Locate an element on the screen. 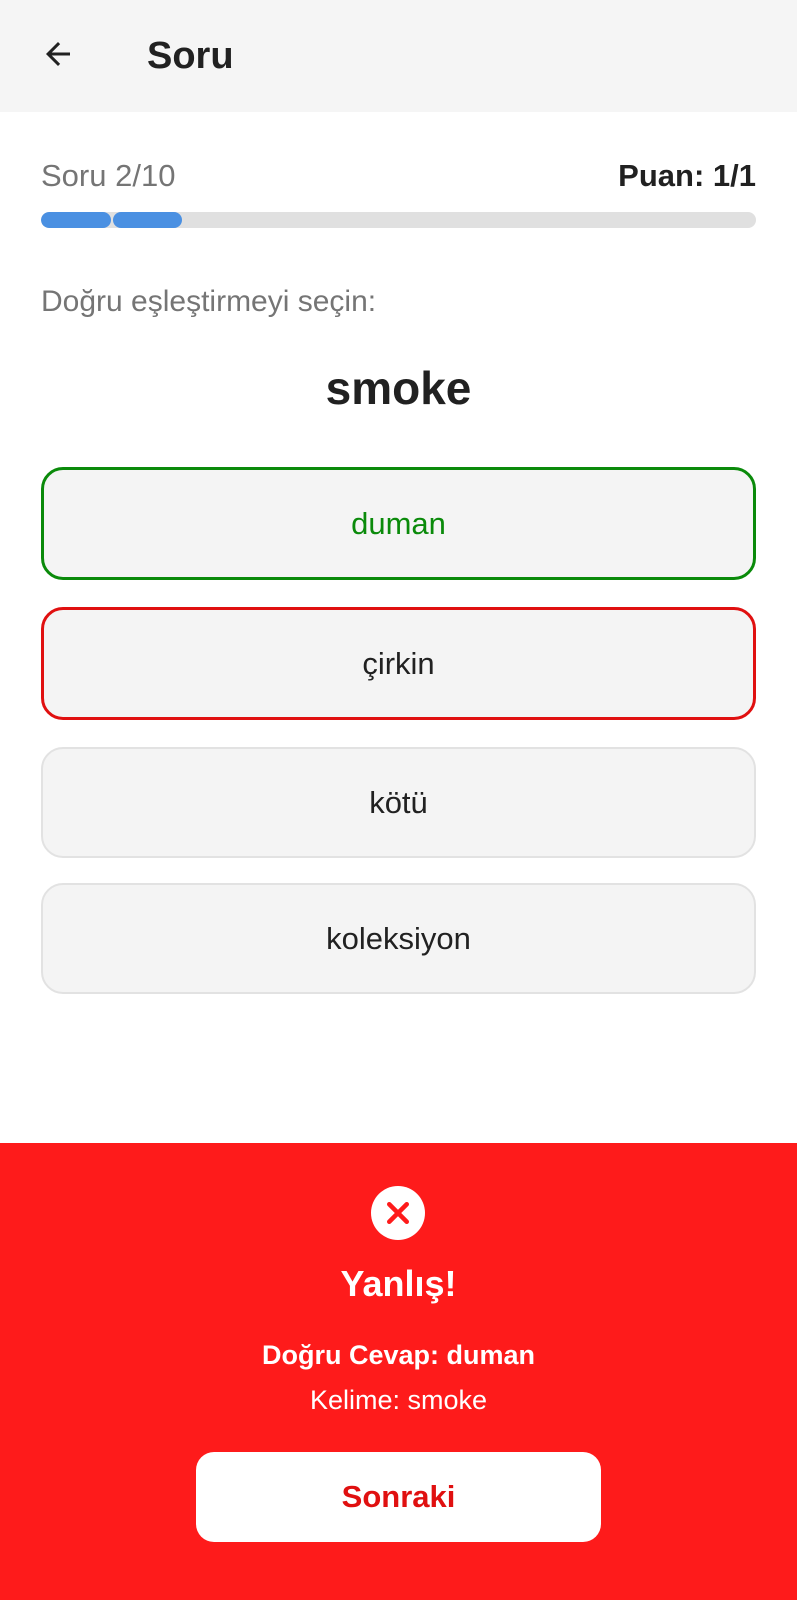  option-duman: duman is located at coordinates (398, 523).